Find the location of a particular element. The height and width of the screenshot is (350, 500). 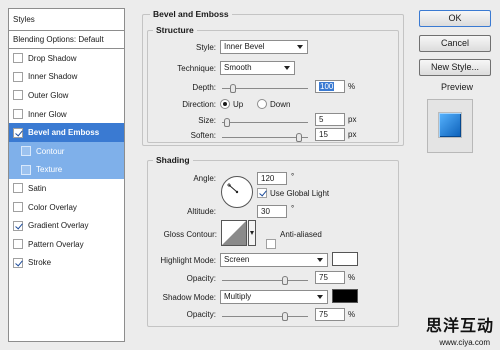

preview-label: Preview is located at coordinates (457, 87).